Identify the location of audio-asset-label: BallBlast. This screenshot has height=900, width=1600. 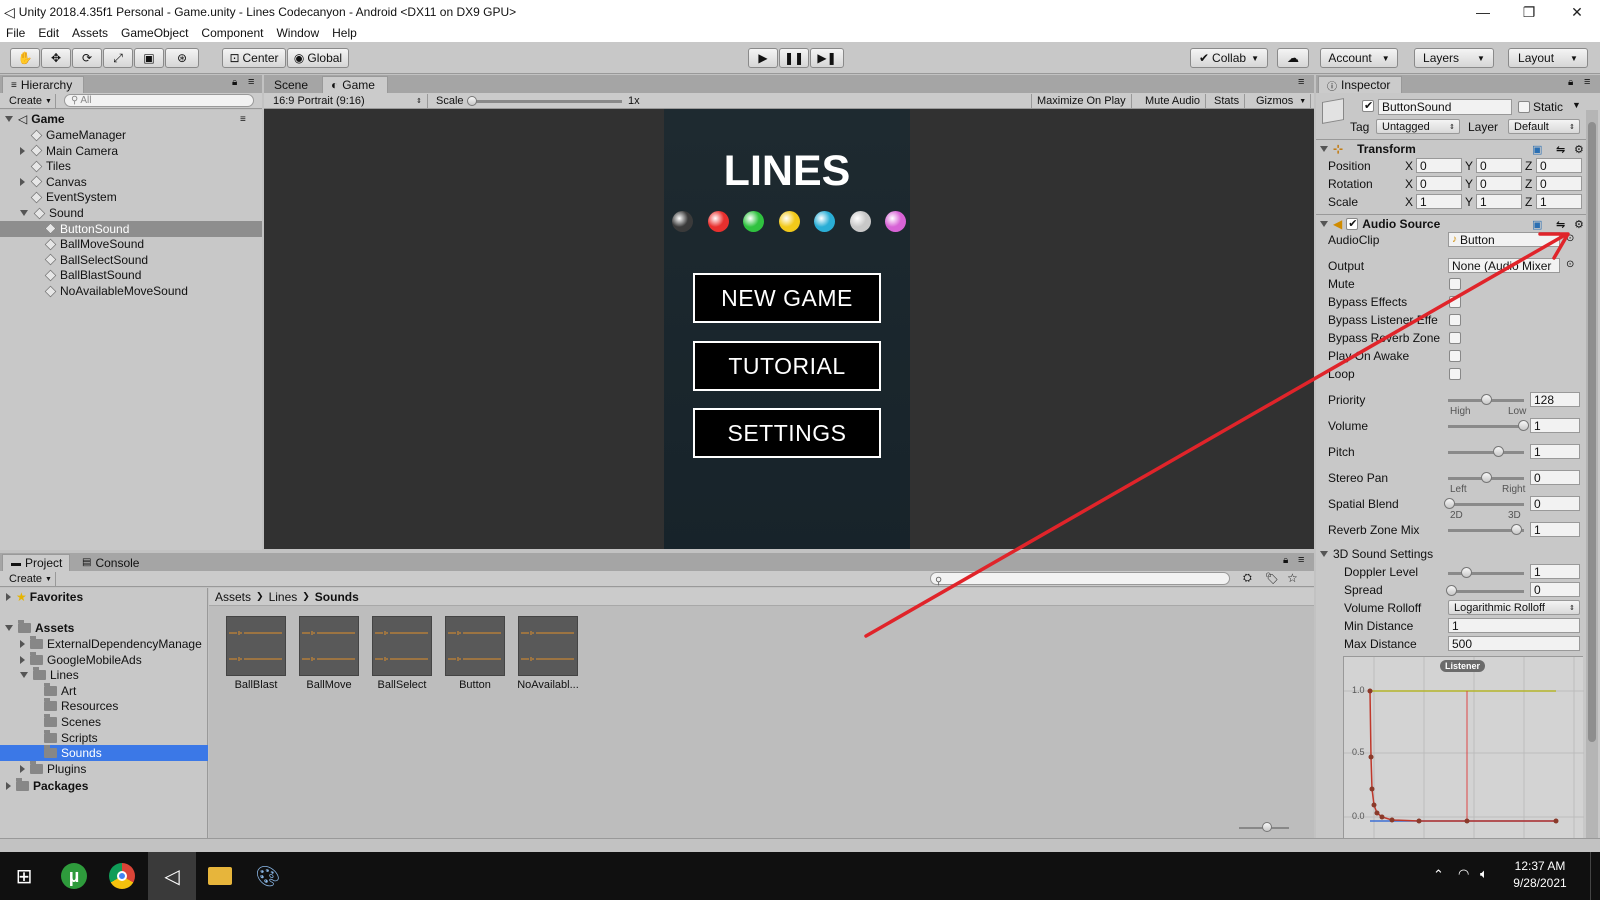
(256, 685).